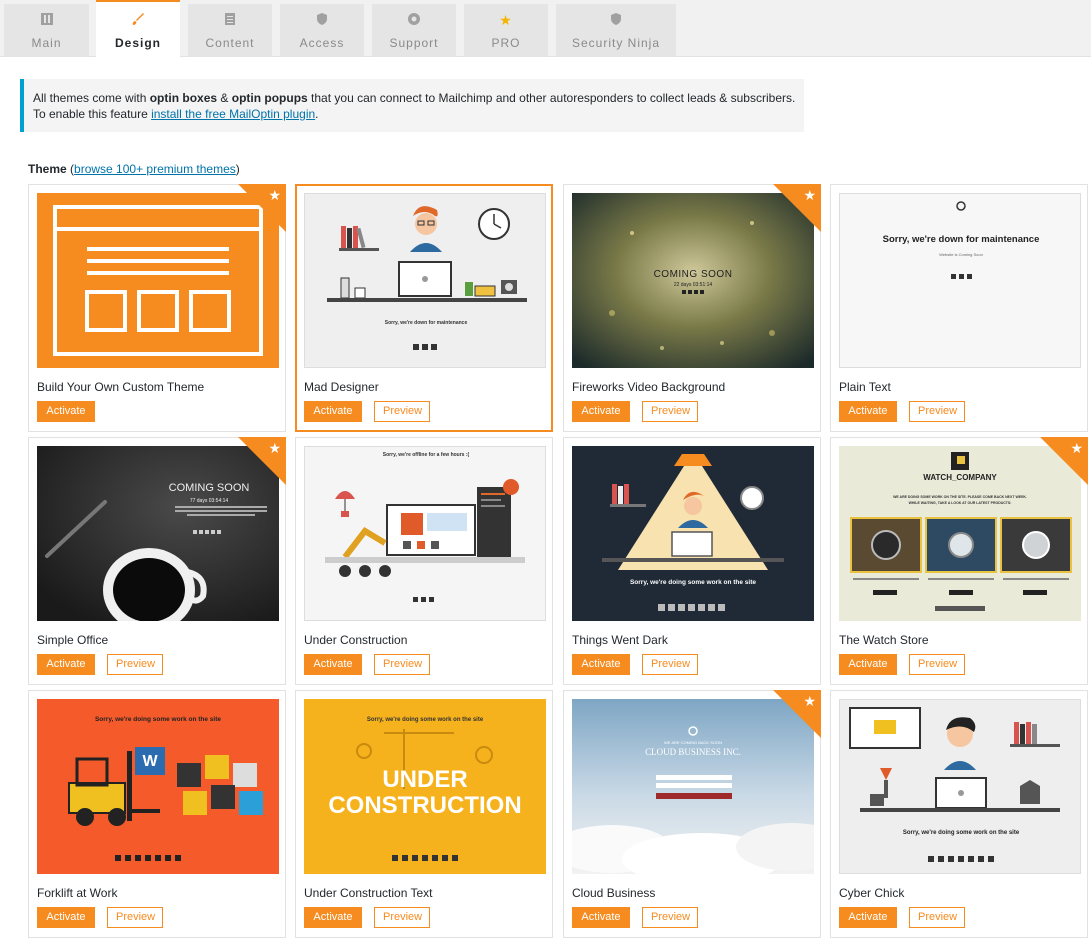  Describe the element at coordinates (121, 387) in the screenshot. I see `theme-name: Build Your Own Custom Theme` at that location.